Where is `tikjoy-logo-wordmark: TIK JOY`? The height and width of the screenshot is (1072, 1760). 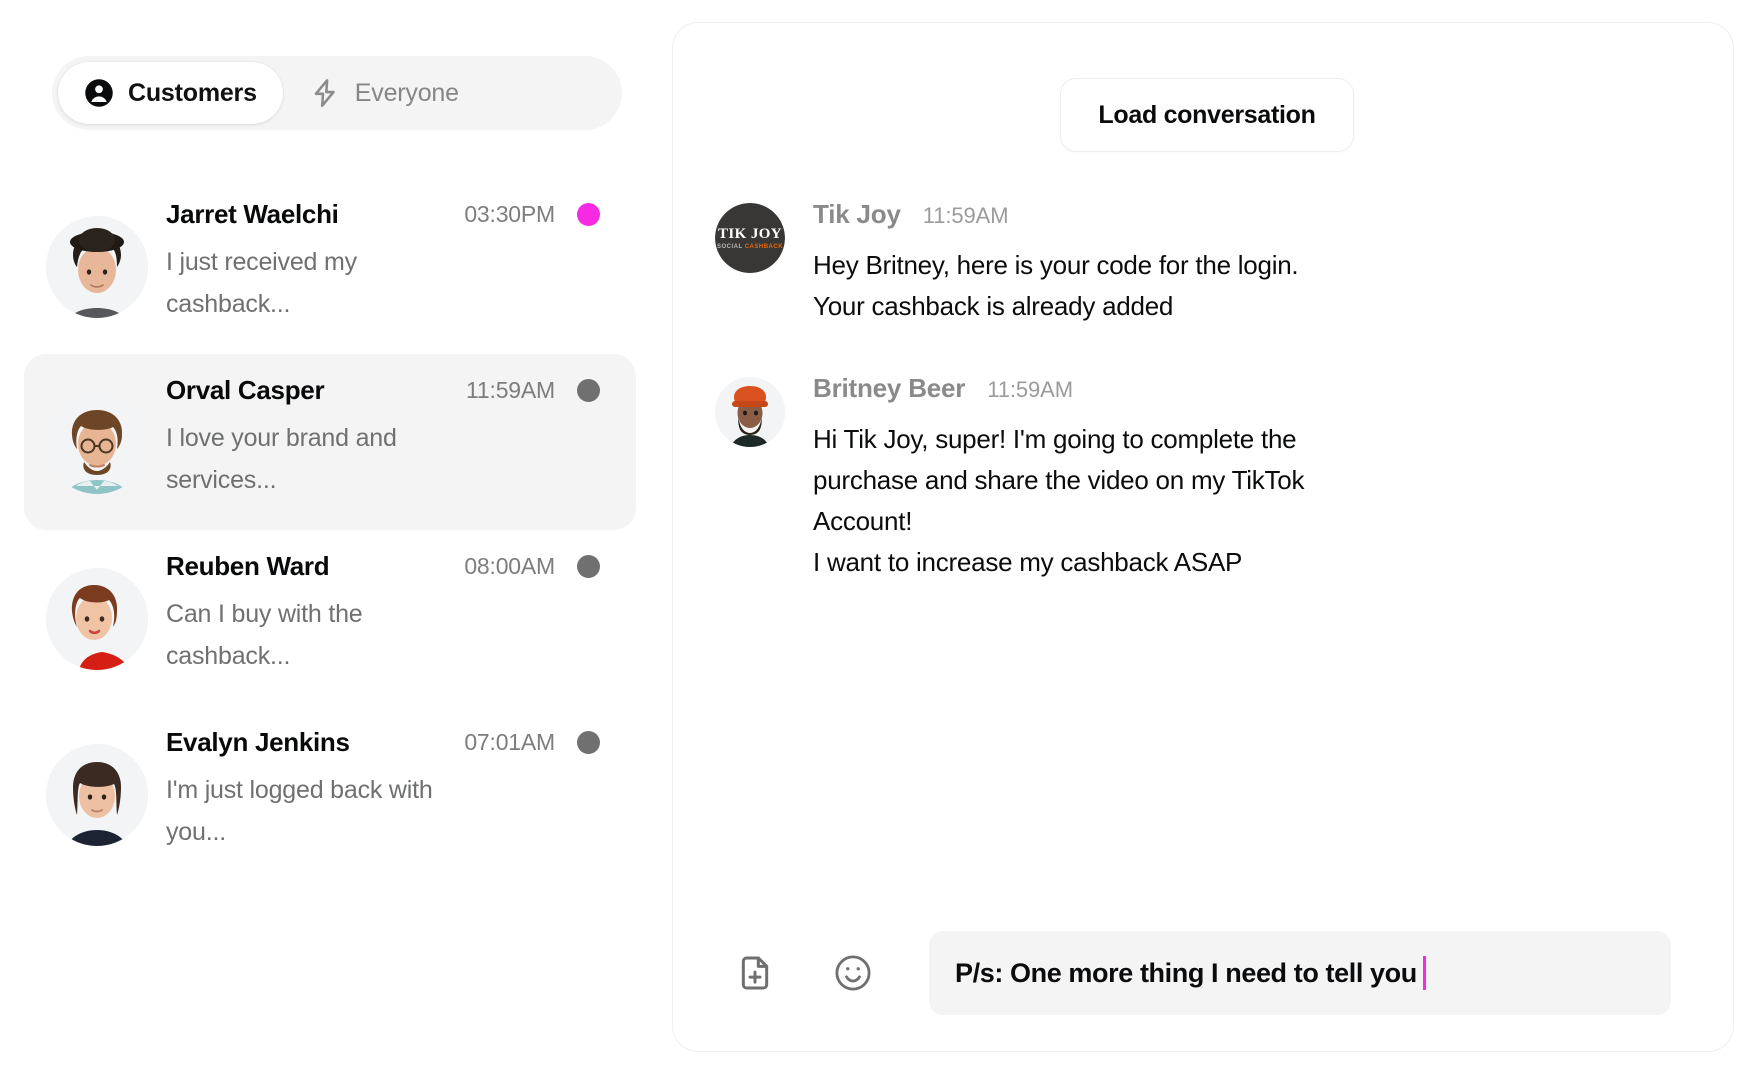
tikjoy-logo-wordmark: TIK JOY is located at coordinates (750, 233).